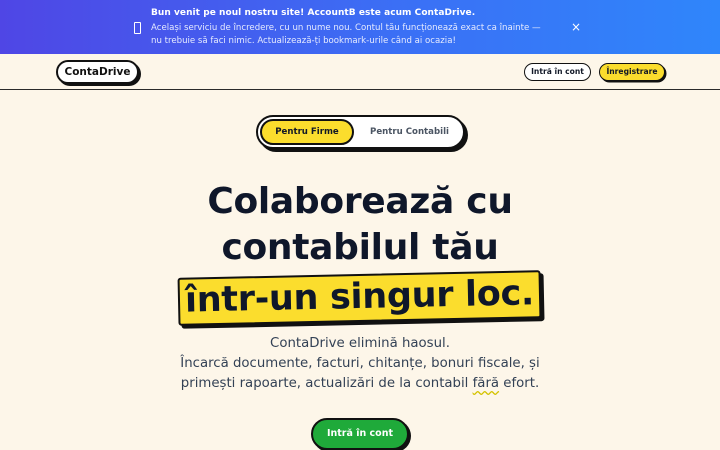 This screenshot has height=450, width=720. Describe the element at coordinates (576, 27) in the screenshot. I see `close-icon: ×` at that location.